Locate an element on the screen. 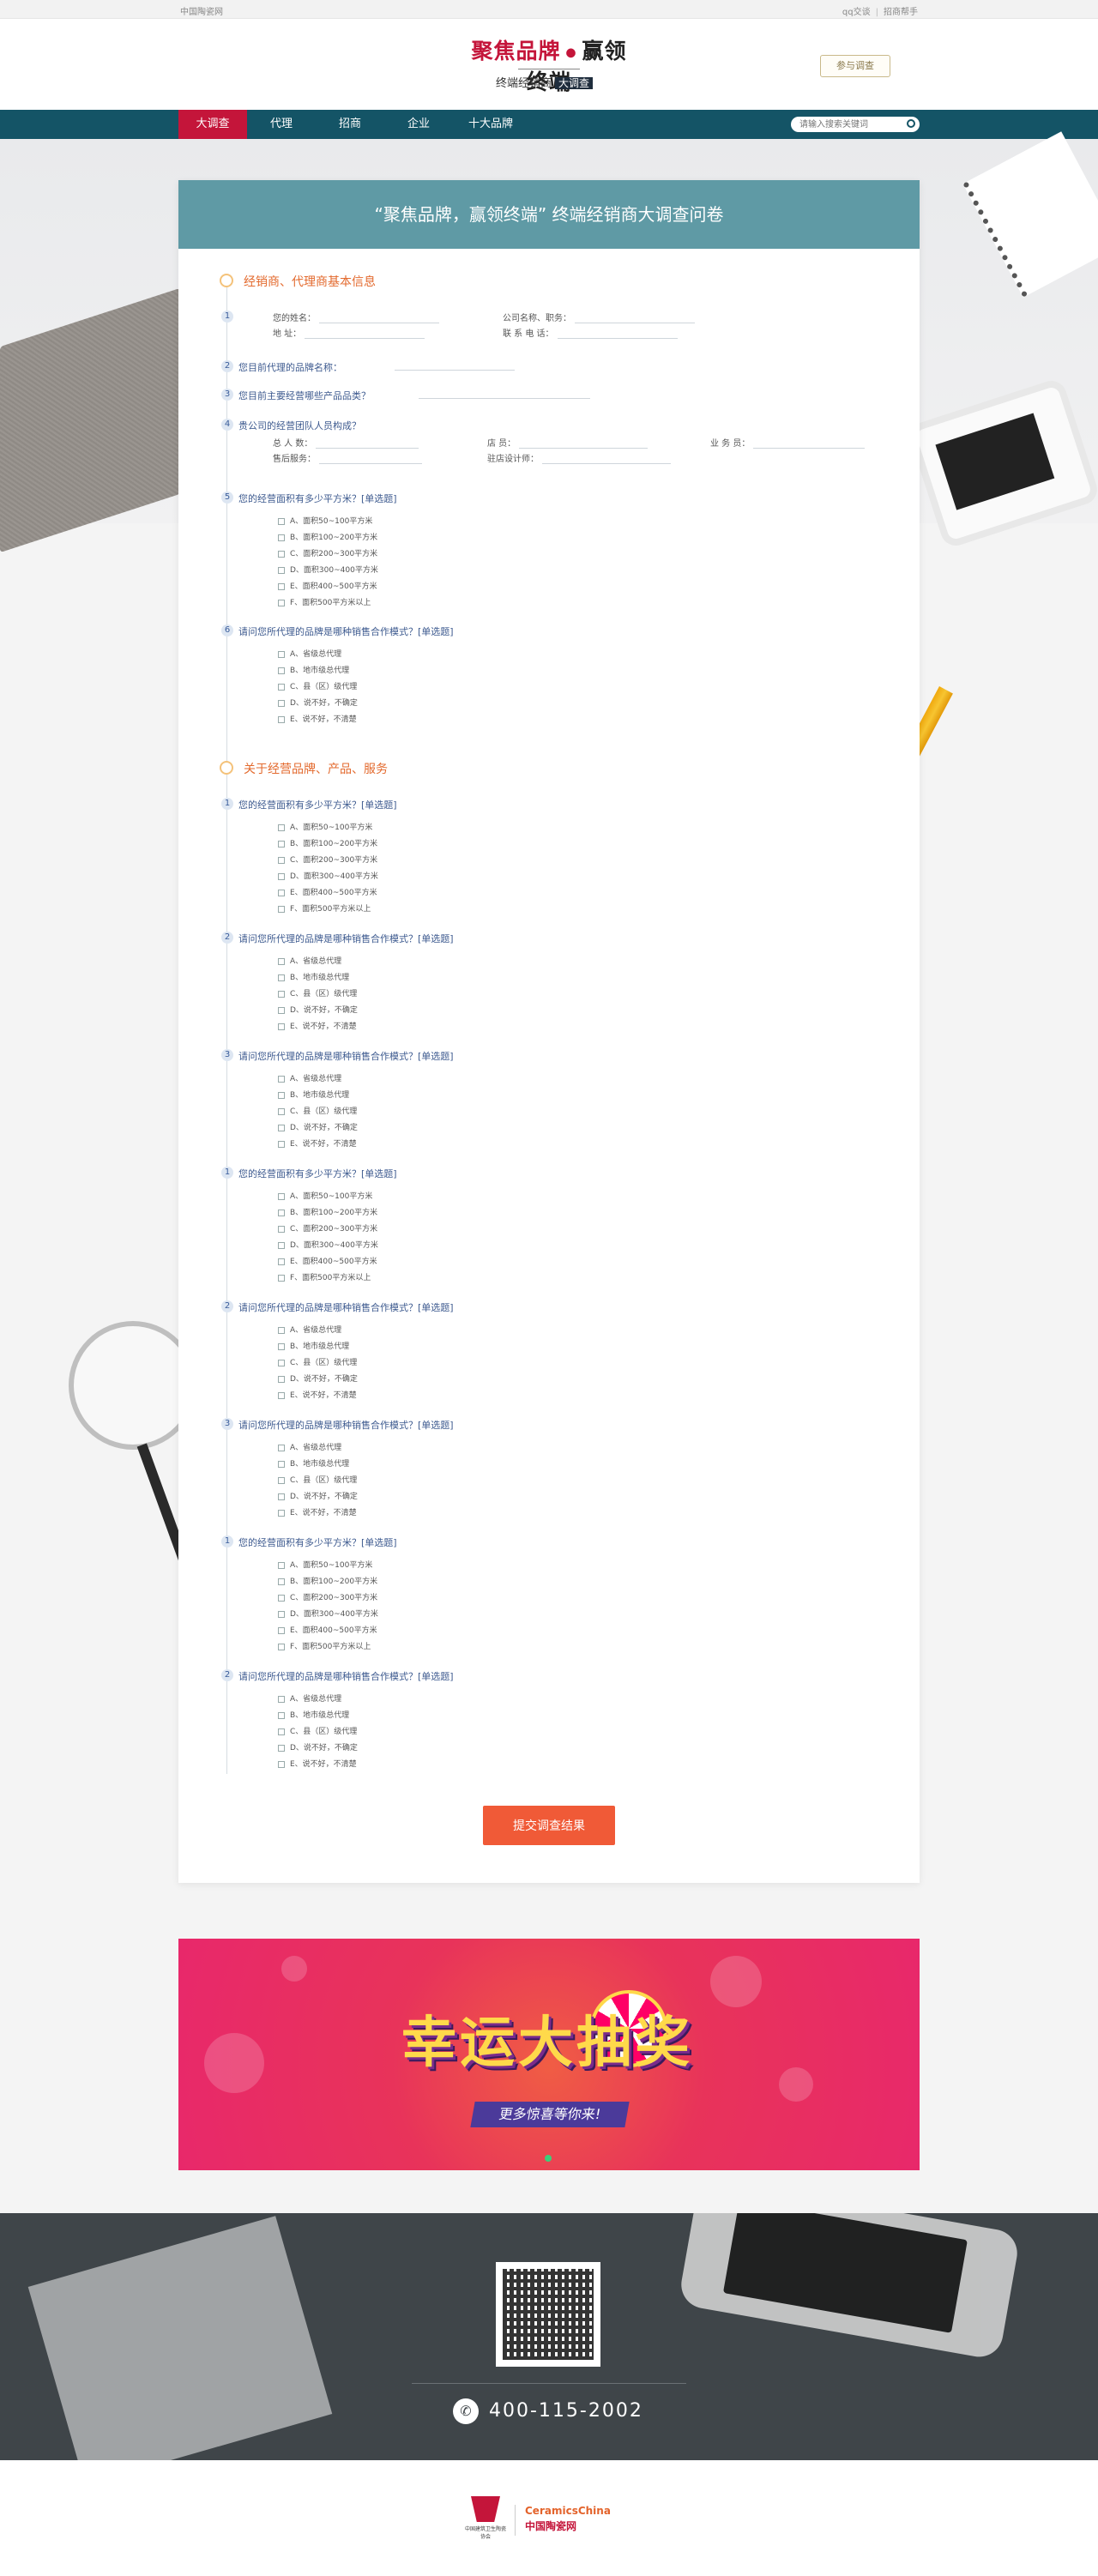 This screenshot has width=1098, height=2576. company-field: 公司名称、职务： is located at coordinates (599, 317).